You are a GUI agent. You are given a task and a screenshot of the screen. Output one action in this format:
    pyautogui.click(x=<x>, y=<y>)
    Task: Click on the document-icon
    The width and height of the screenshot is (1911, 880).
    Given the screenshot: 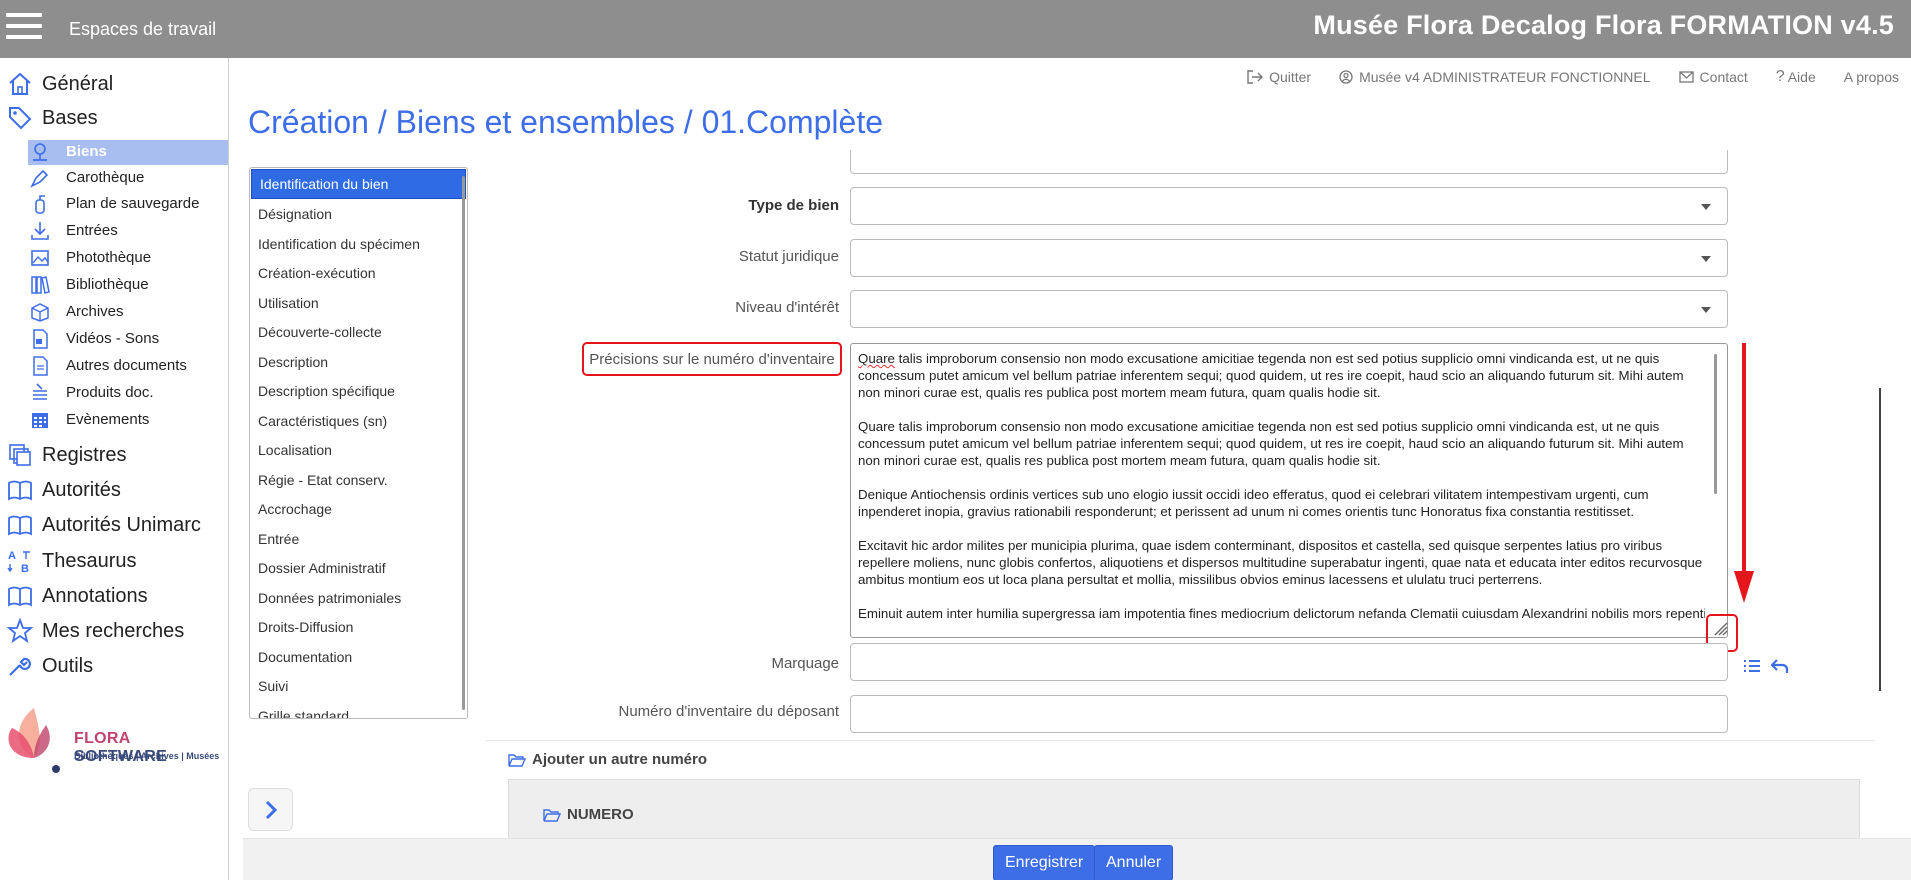 What is the action you would take?
    pyautogui.click(x=40, y=366)
    